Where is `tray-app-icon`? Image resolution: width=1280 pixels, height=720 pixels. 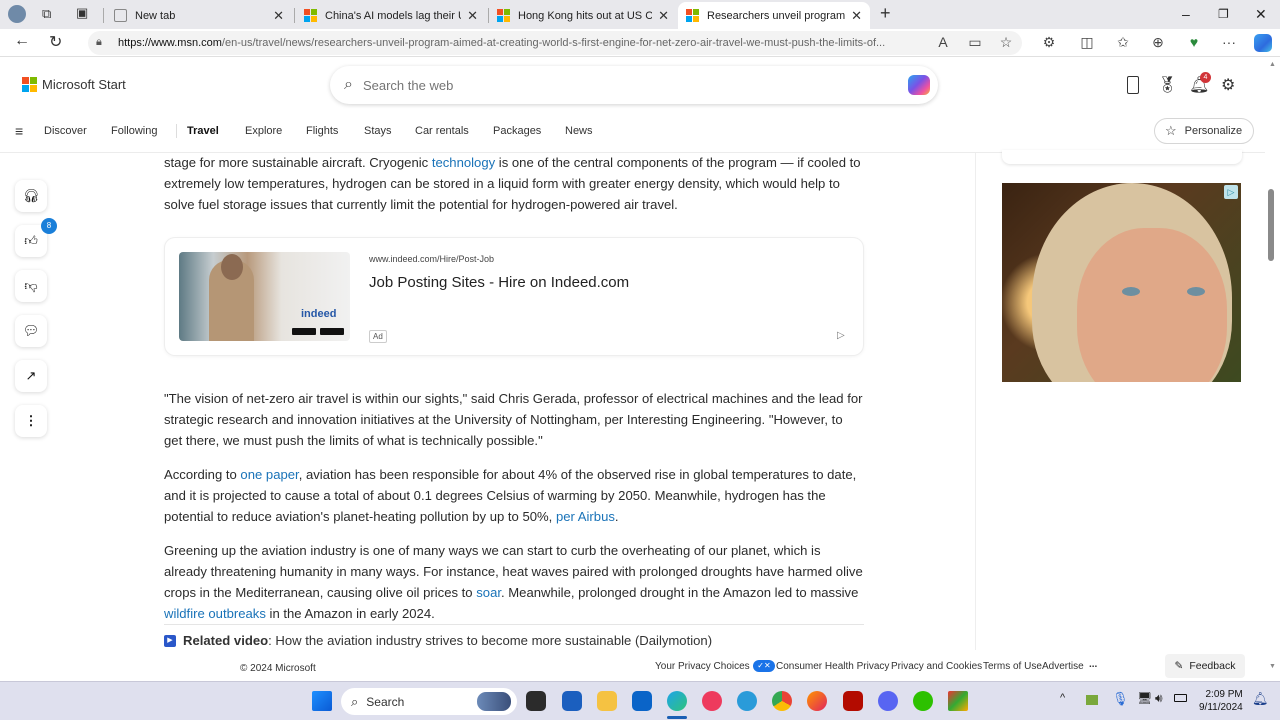 tray-app-icon is located at coordinates (1092, 700).